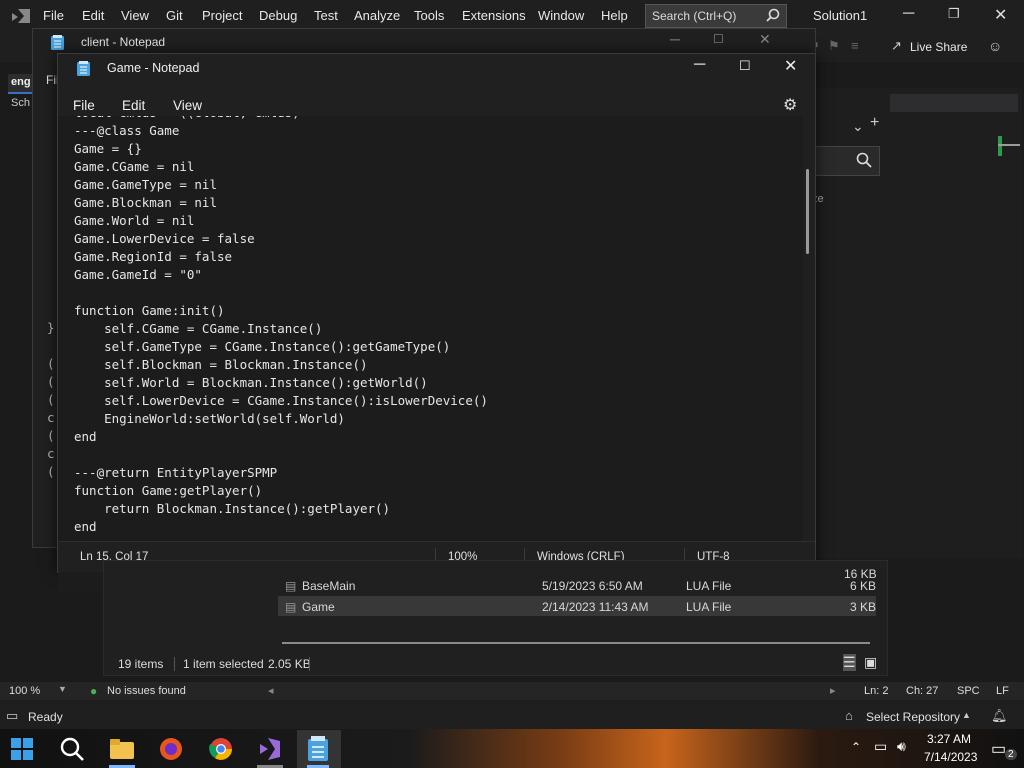  What do you see at coordinates (592, 586) in the screenshot?
I see `file-date: 5/19/2023 6:50 AM` at bounding box center [592, 586].